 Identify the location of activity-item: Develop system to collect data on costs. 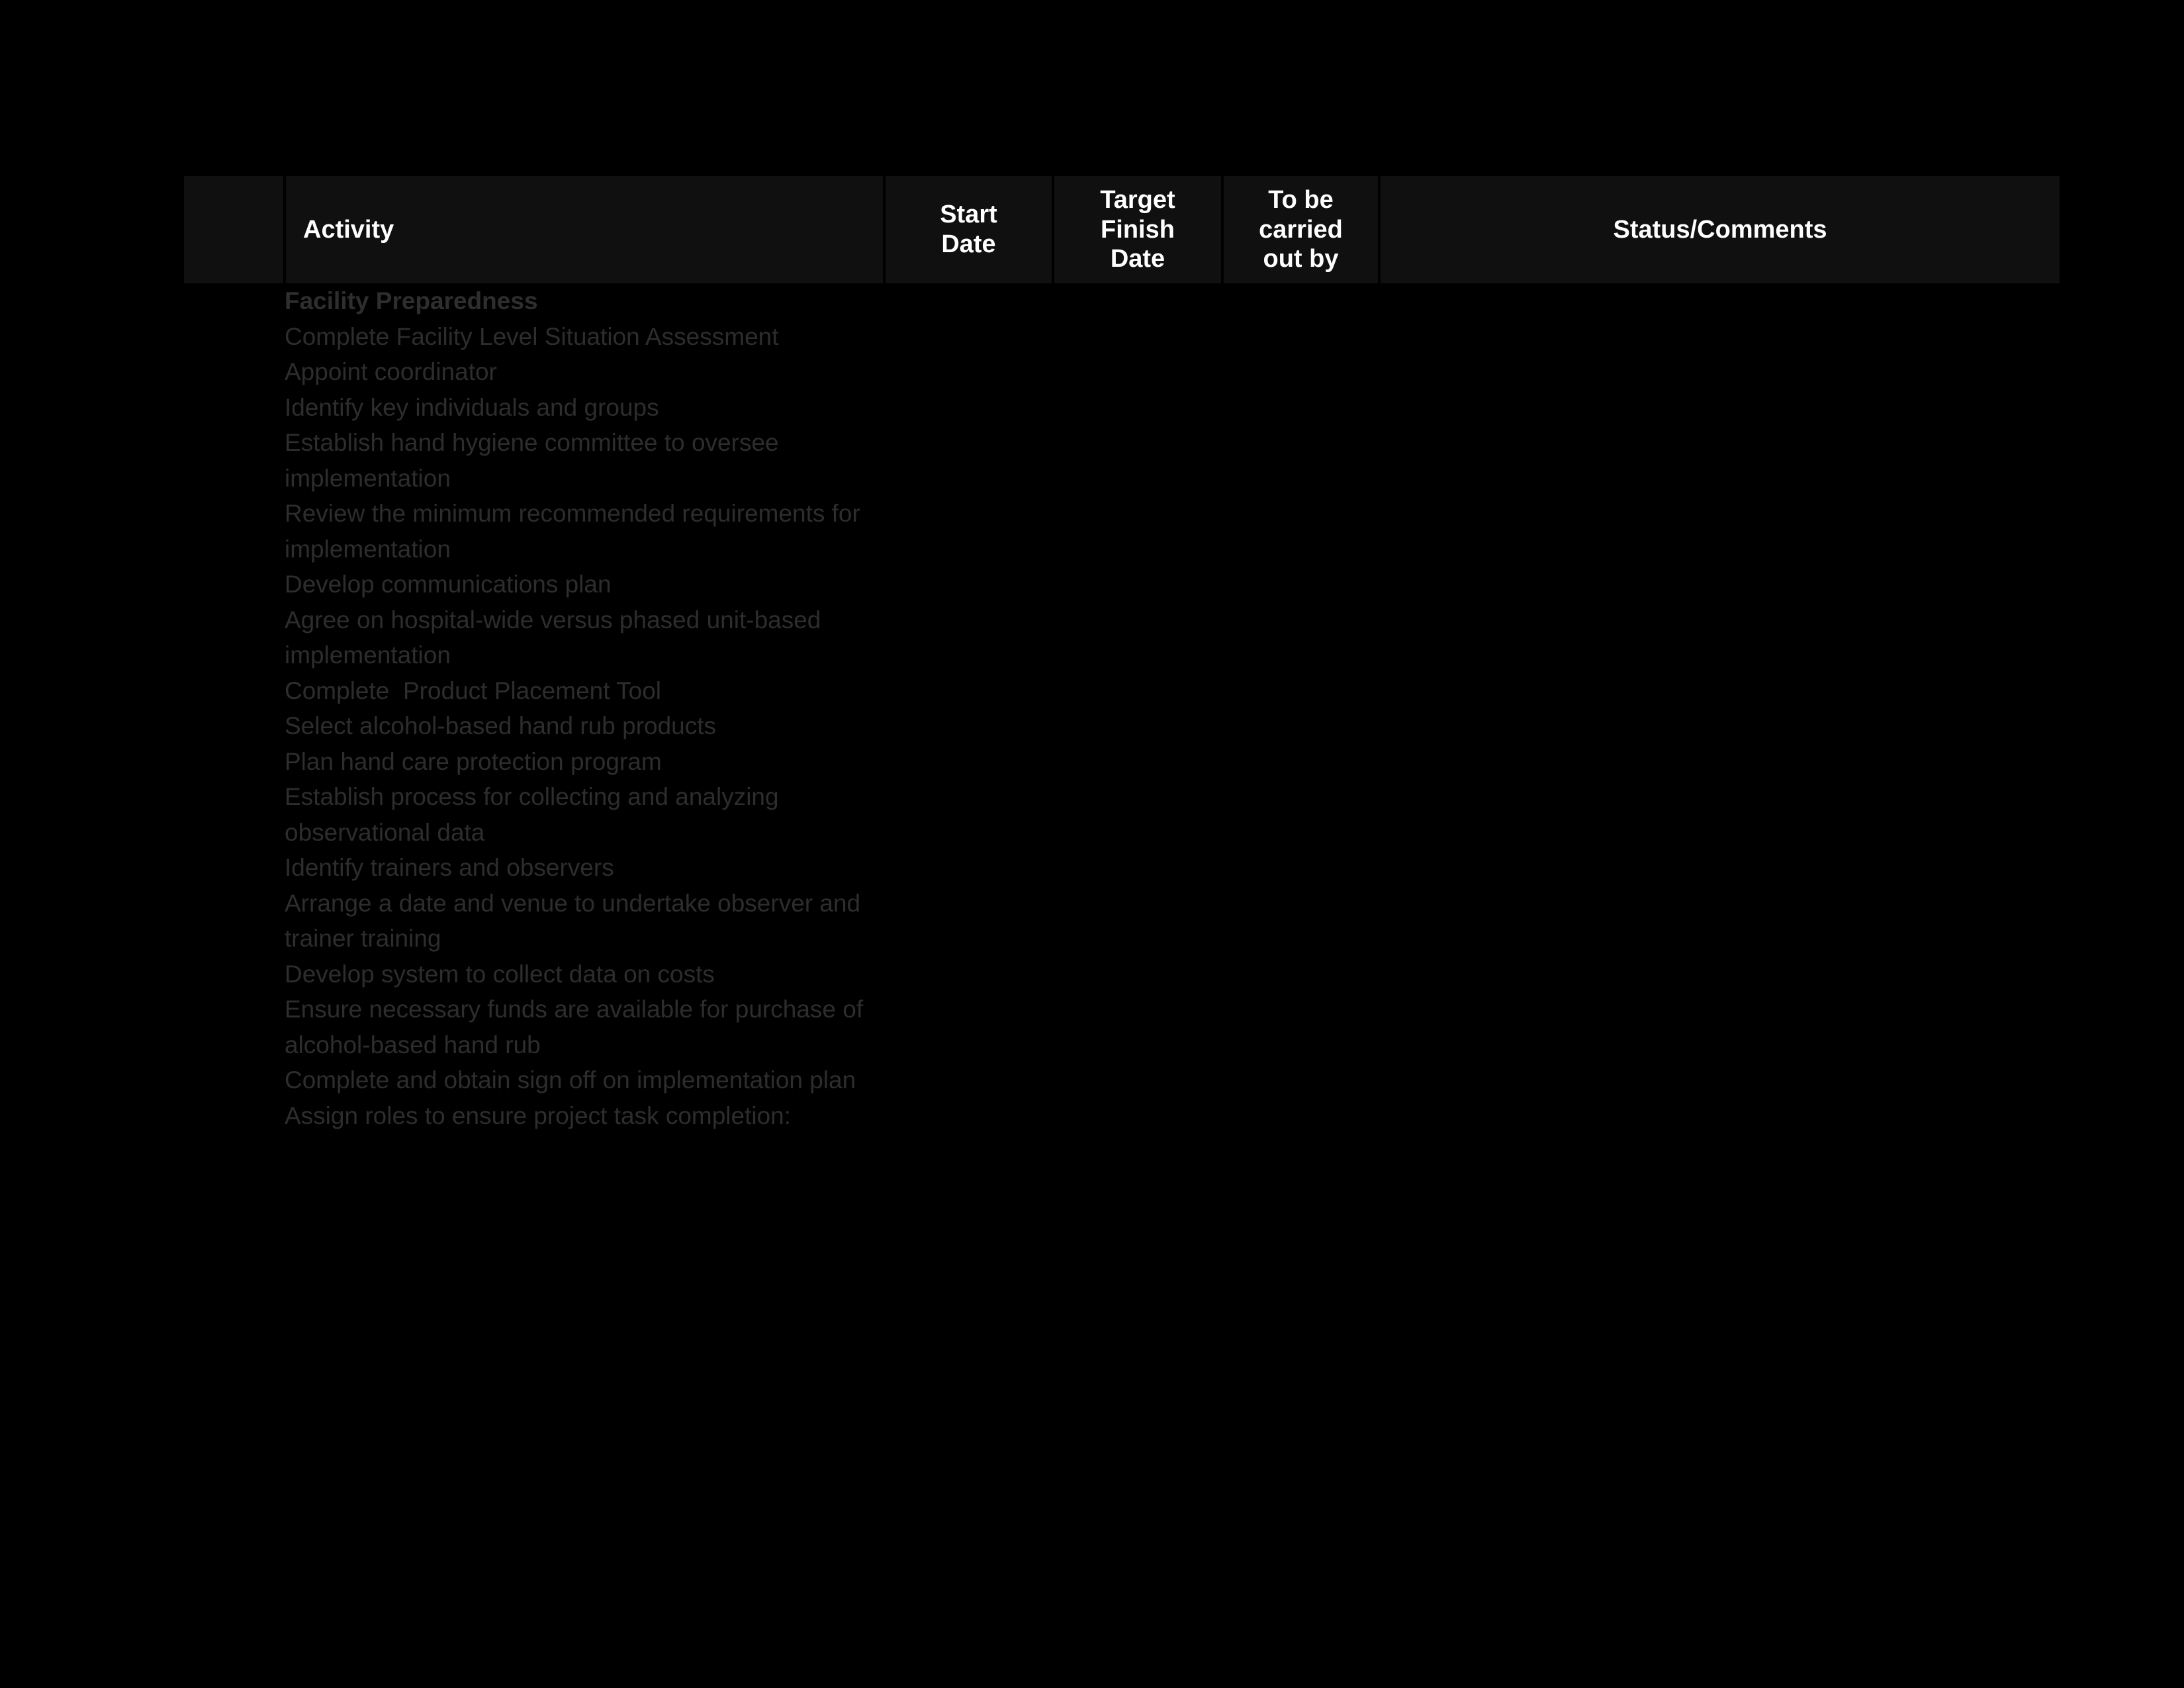
(500, 974).